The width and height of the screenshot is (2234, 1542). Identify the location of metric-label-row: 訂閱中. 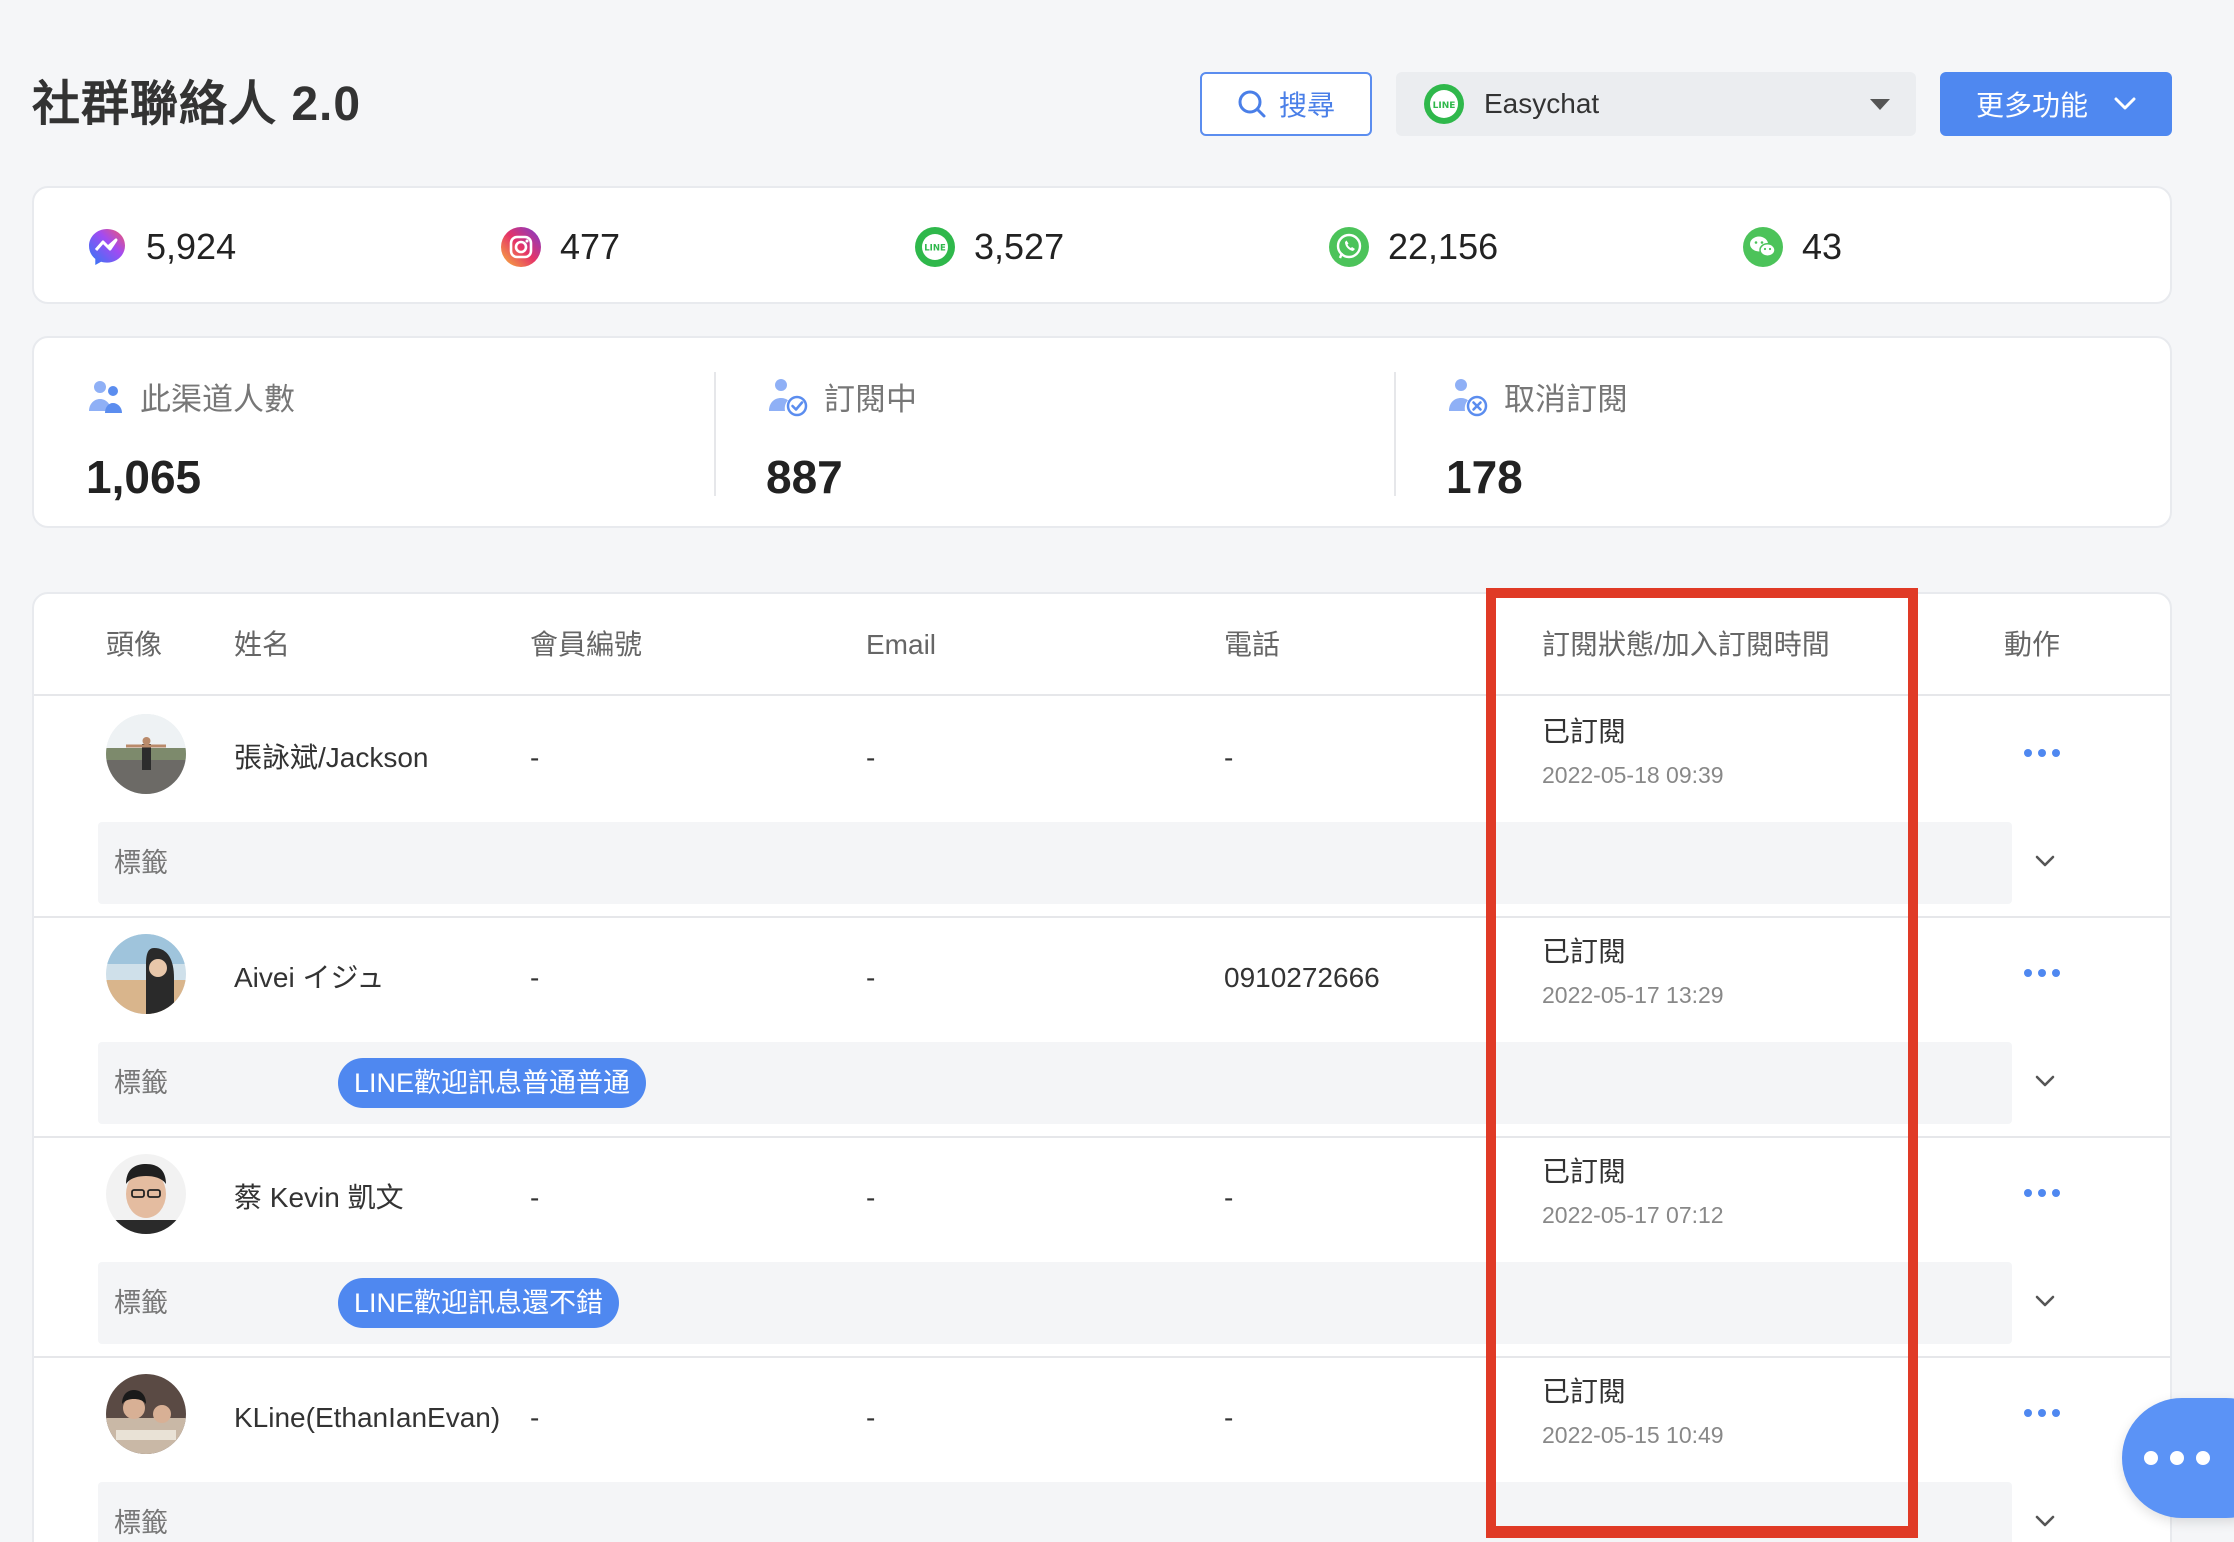
(841, 396).